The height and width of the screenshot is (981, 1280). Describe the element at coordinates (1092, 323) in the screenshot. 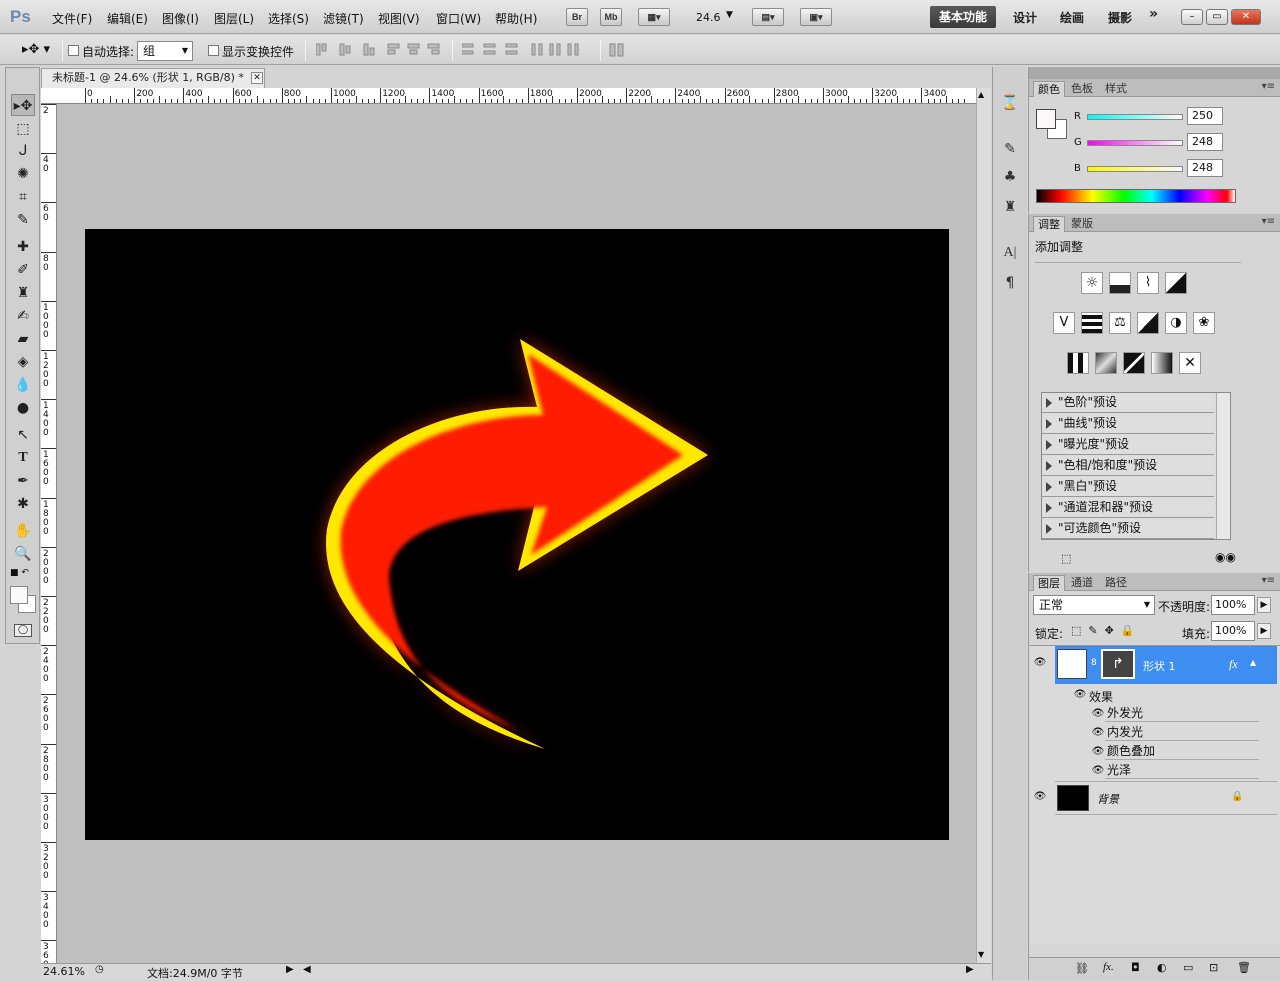

I see `hue-saturation-icon` at that location.